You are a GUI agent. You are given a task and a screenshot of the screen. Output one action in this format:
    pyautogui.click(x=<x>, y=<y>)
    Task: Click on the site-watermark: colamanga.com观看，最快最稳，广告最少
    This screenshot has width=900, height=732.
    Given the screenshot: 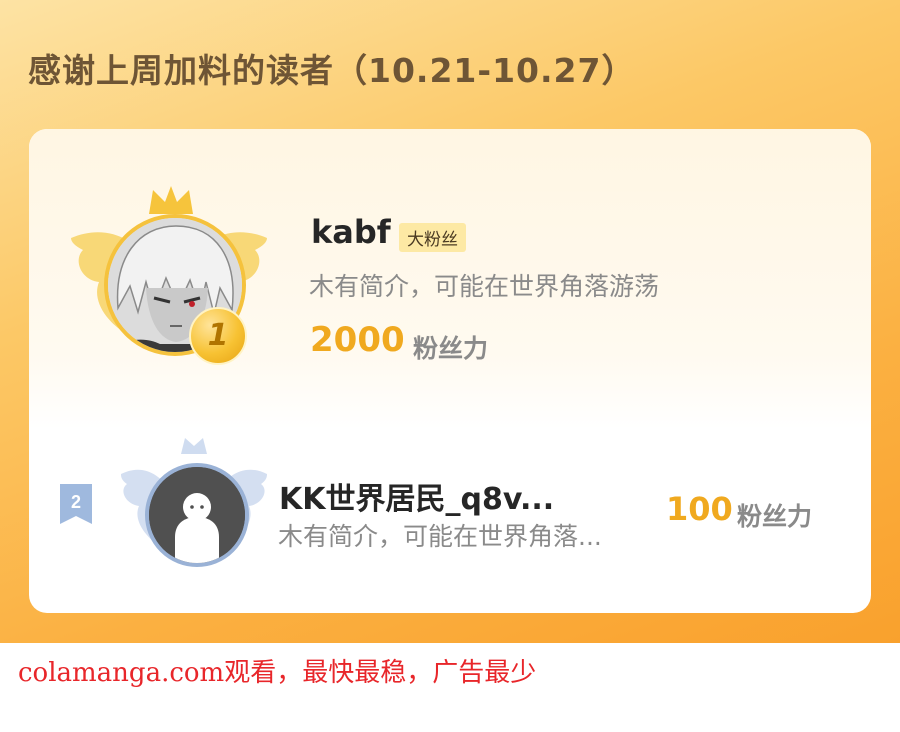 What is the action you would take?
    pyautogui.click(x=277, y=673)
    